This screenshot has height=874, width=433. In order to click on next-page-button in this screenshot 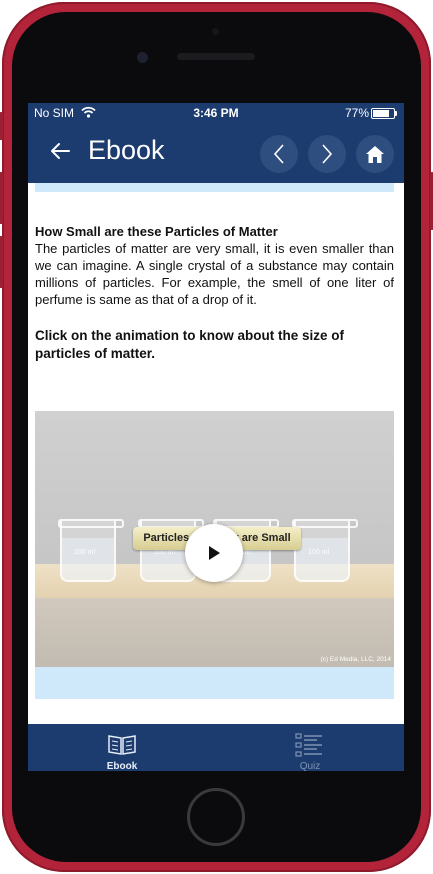, I will do `click(327, 154)`.